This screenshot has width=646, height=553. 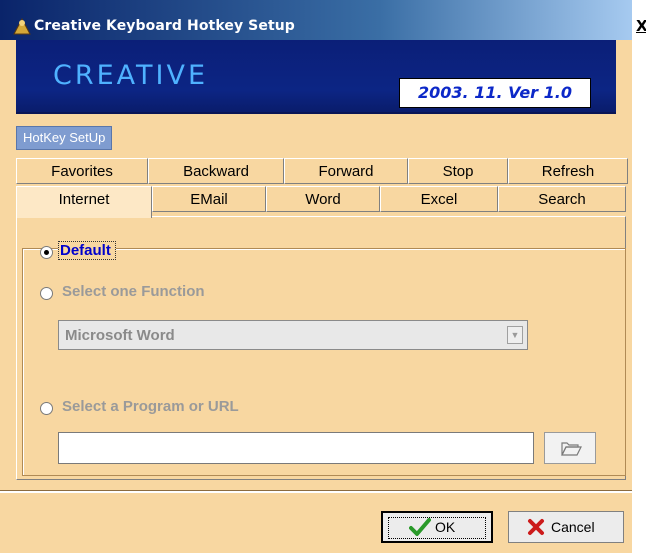 I want to click on tab-backward: Backward, so click(x=216, y=171).